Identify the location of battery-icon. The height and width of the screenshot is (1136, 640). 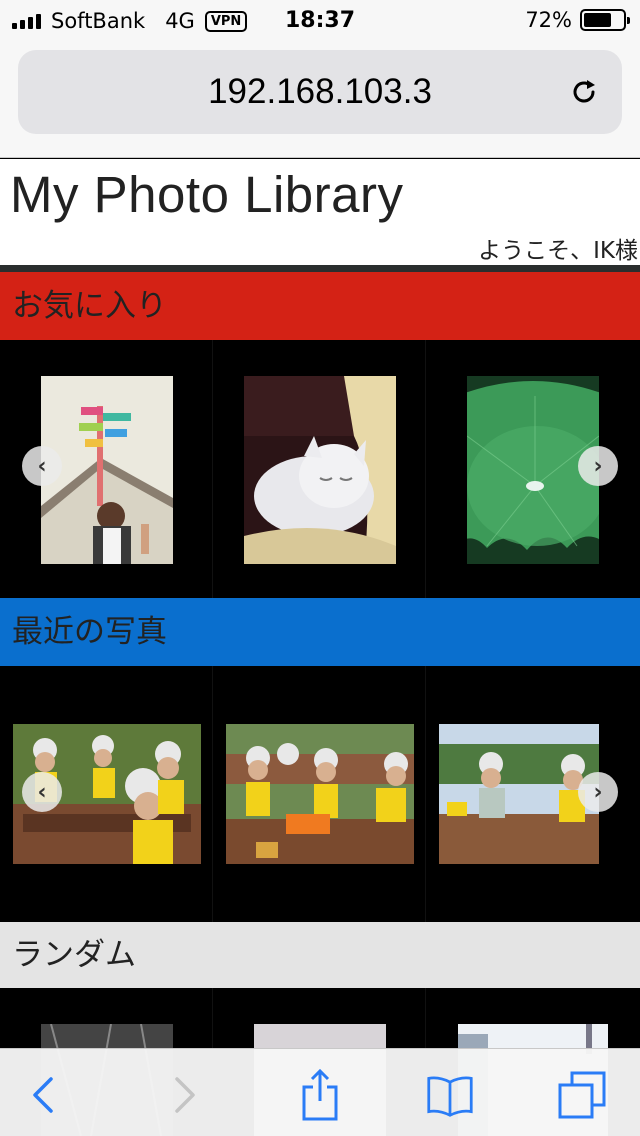
(605, 20).